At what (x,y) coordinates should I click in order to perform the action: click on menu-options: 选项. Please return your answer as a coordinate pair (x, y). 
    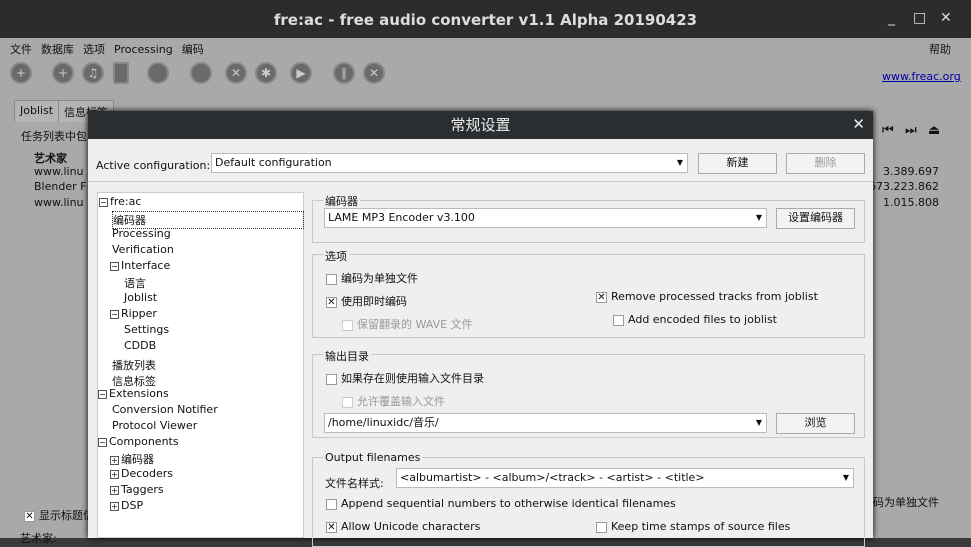
    Looking at the image, I should click on (94, 49).